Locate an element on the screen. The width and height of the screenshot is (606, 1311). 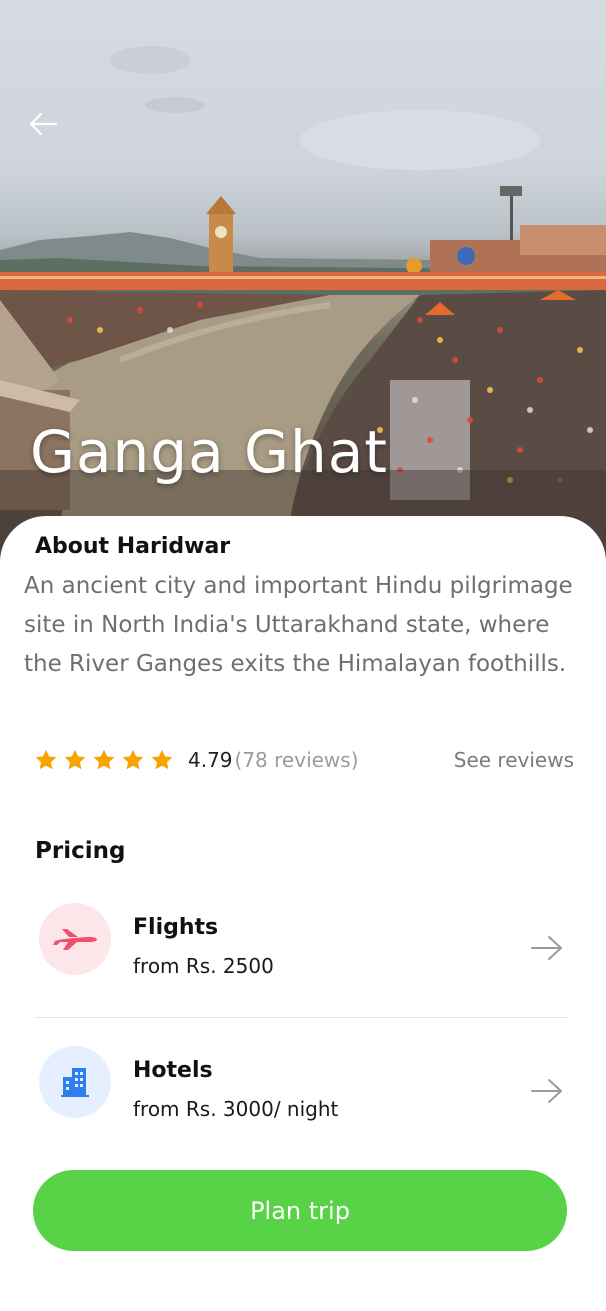
divider is located at coordinates (301, 1017).